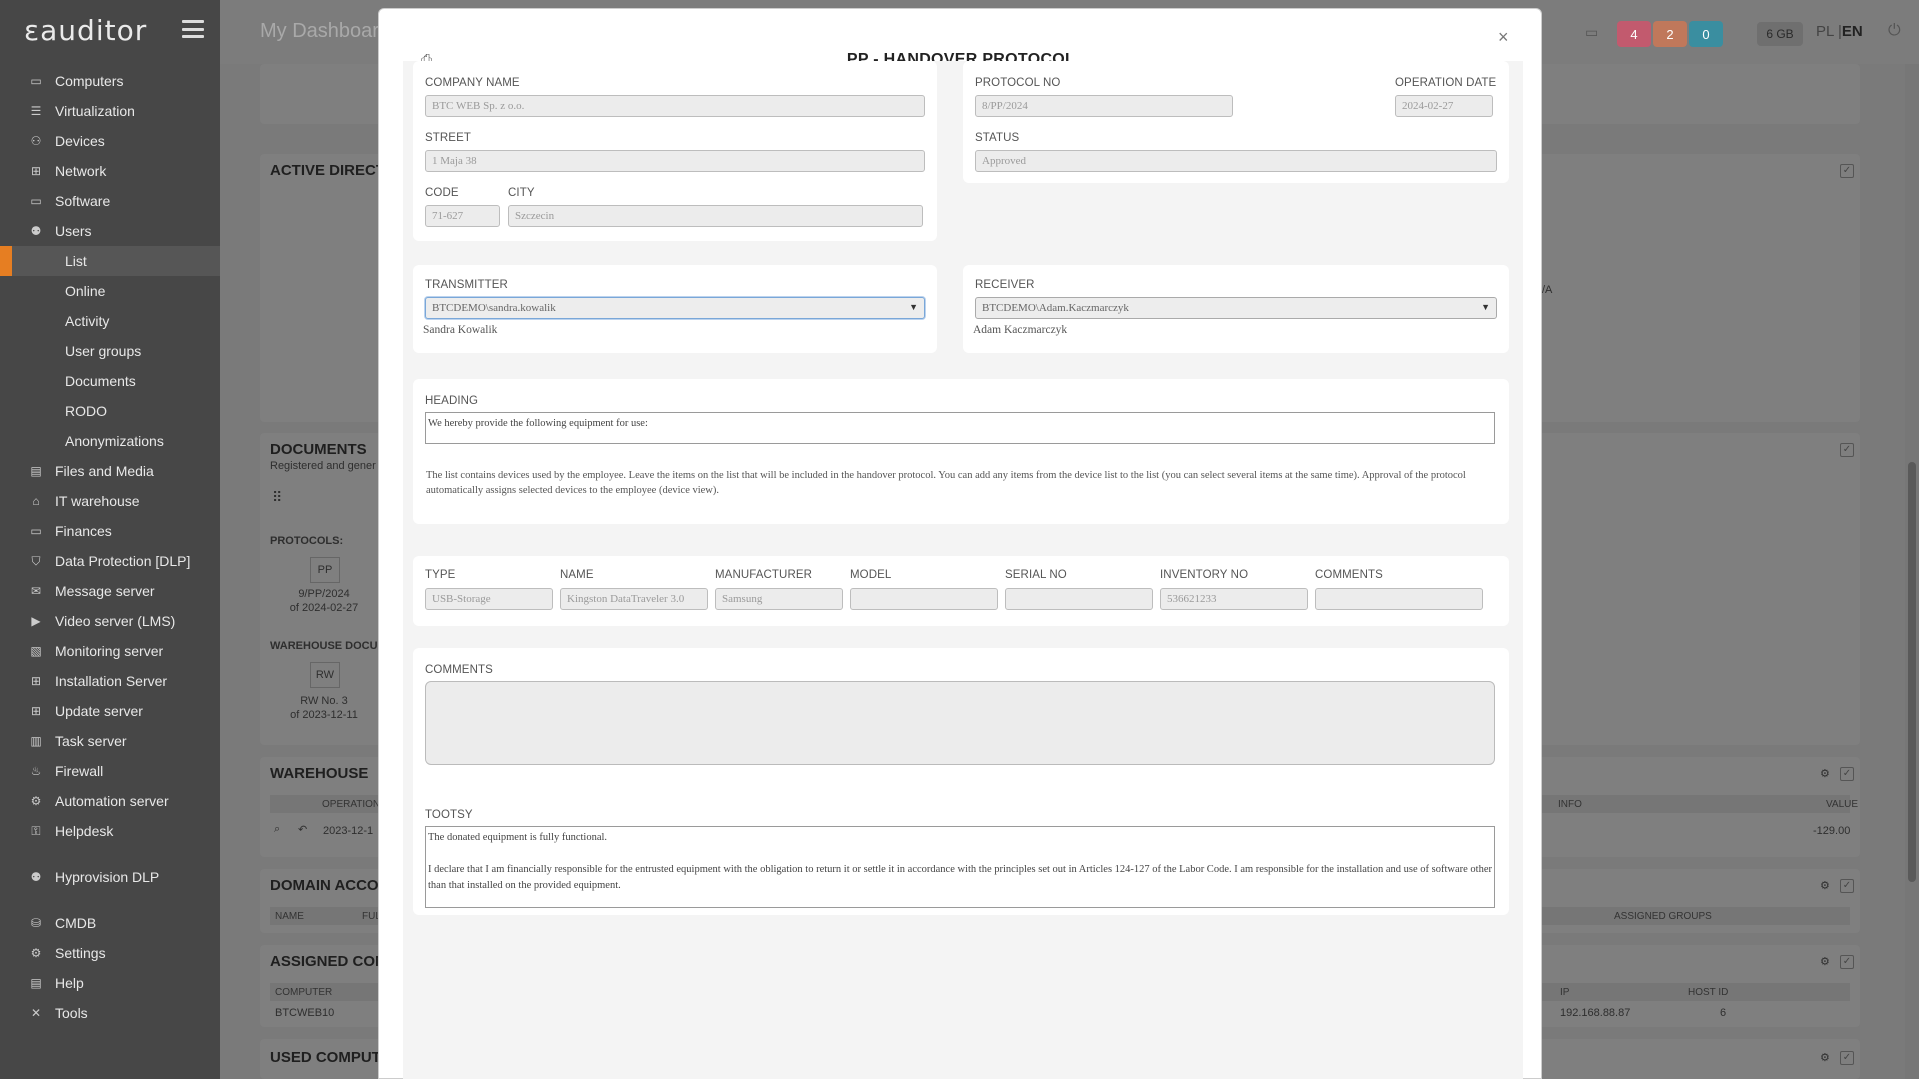  I want to click on item-type-field: USB-Storage, so click(489, 599).